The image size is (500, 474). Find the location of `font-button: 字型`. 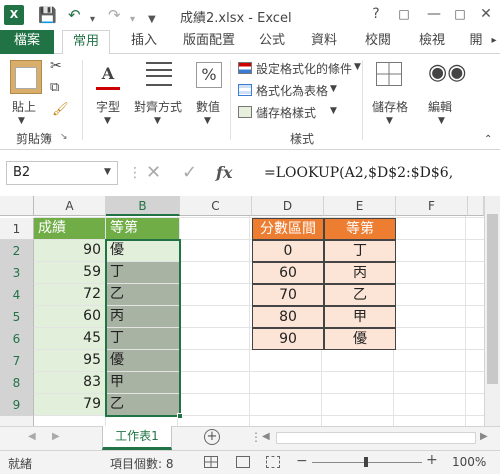

font-button: 字型 is located at coordinates (108, 106).